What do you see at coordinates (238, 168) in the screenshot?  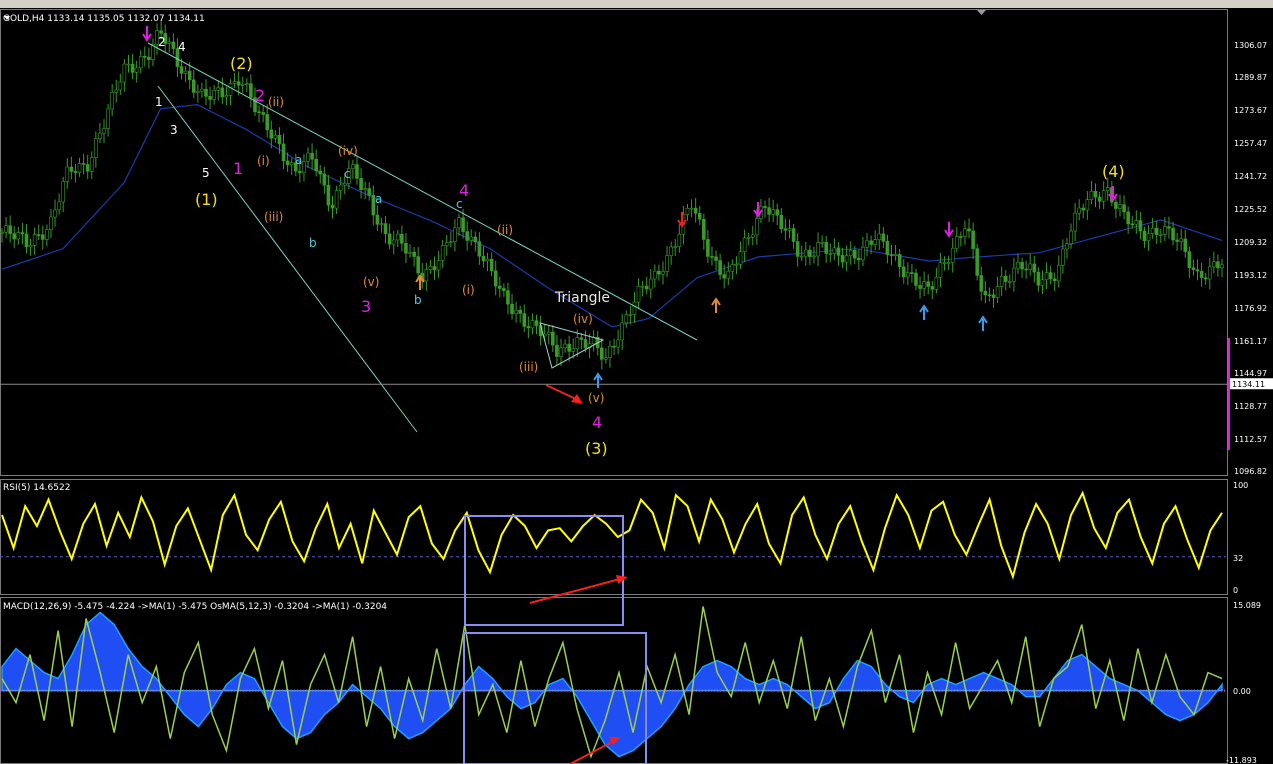 I see `wave-label: 1` at bounding box center [238, 168].